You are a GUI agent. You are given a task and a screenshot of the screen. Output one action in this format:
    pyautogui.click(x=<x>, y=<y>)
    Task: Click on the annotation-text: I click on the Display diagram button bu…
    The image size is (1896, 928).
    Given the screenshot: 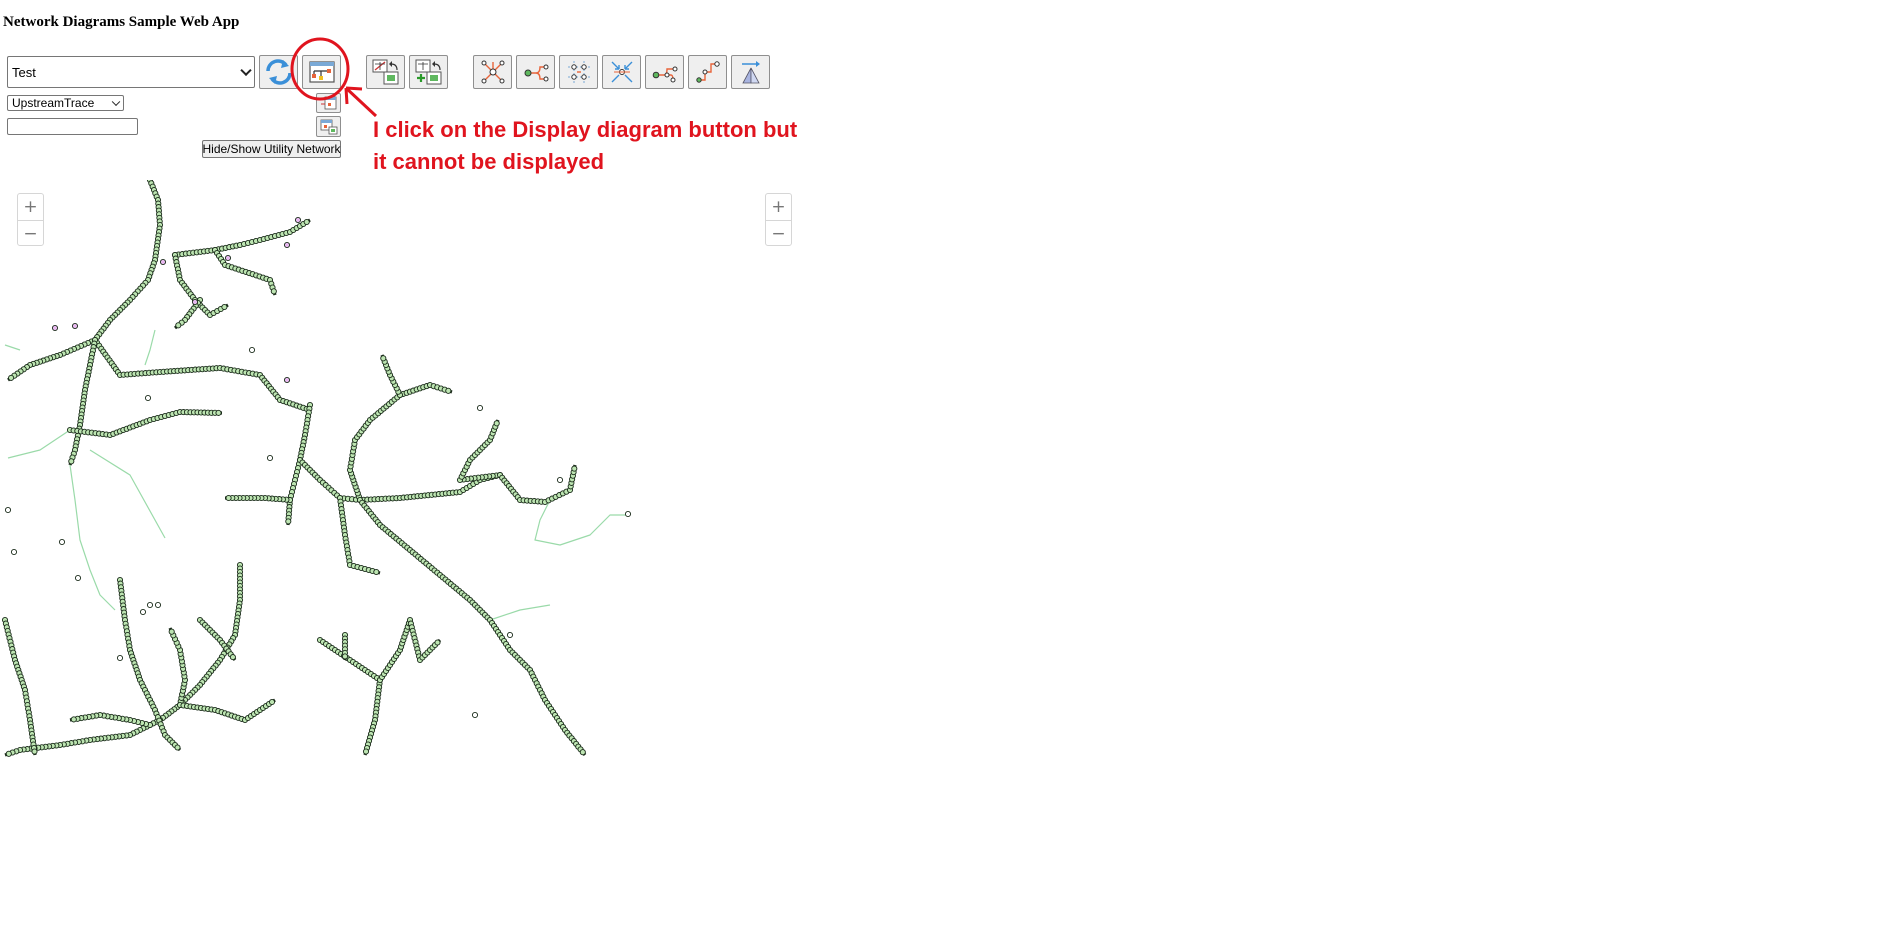 What is the action you would take?
    pyautogui.click(x=585, y=145)
    